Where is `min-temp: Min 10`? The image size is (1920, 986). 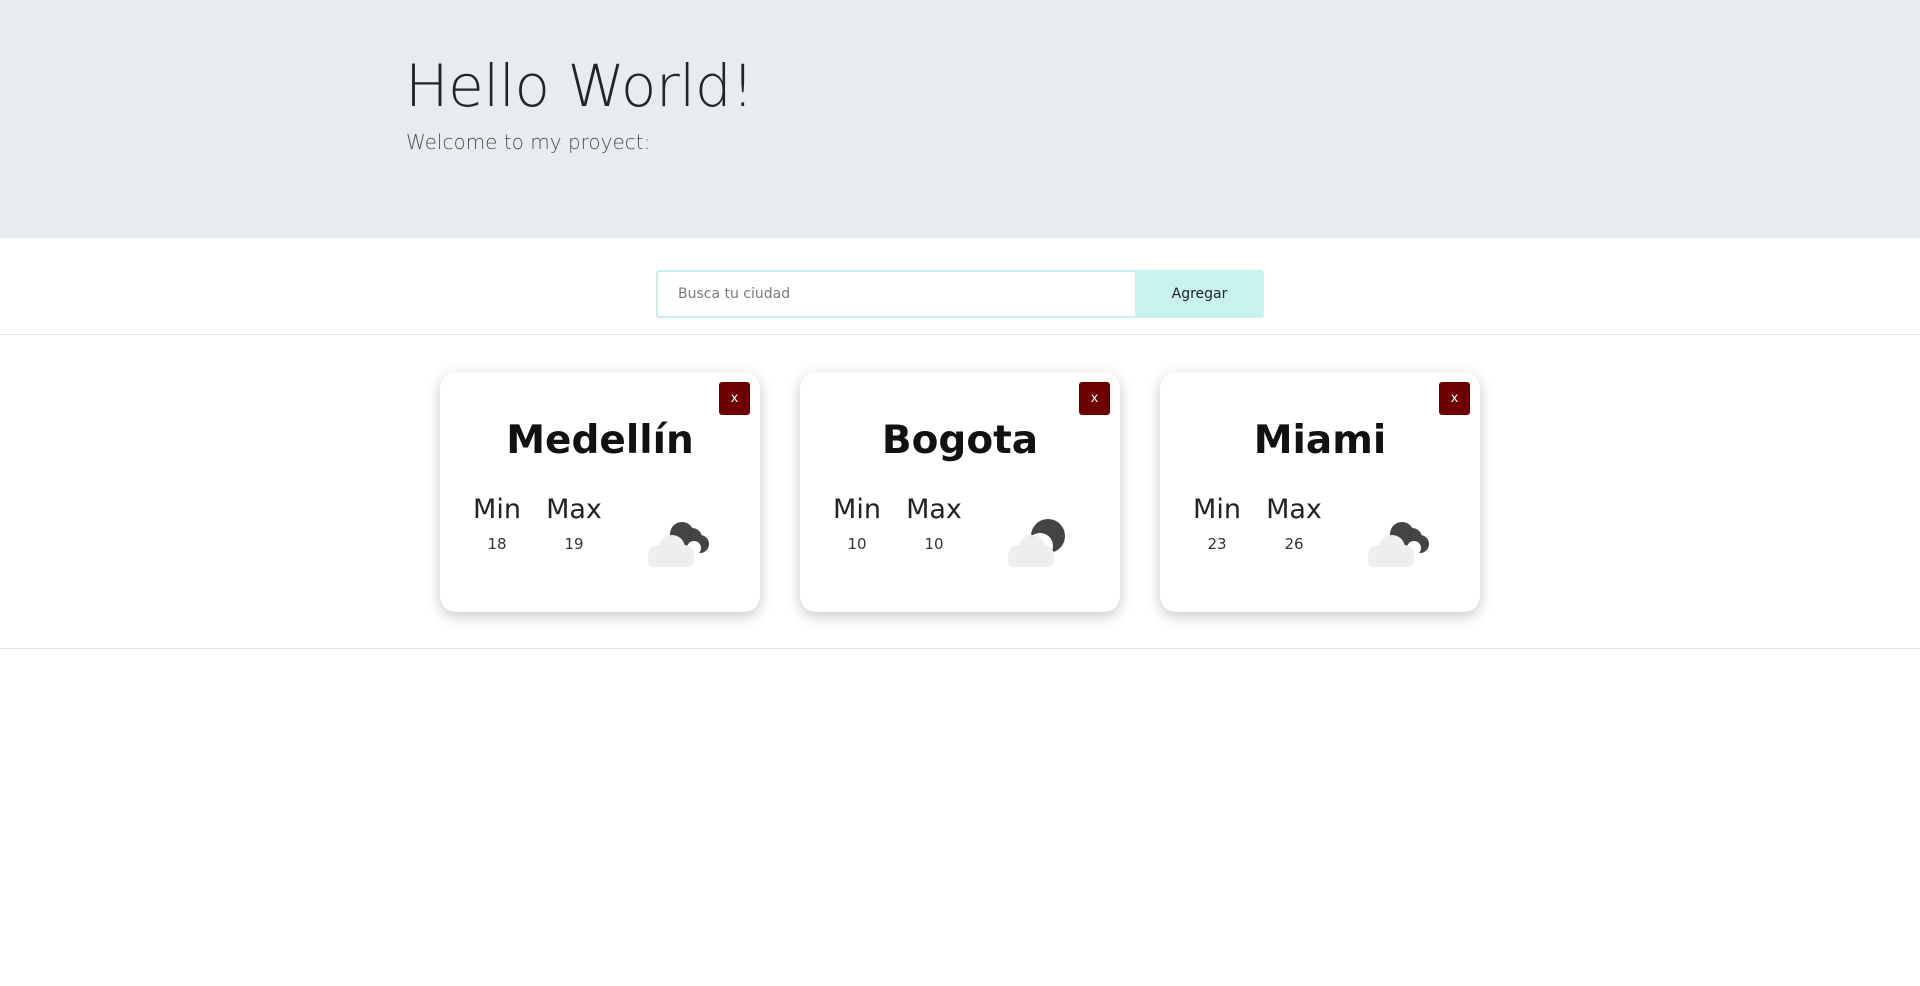 min-temp: Min 10 is located at coordinates (857, 523).